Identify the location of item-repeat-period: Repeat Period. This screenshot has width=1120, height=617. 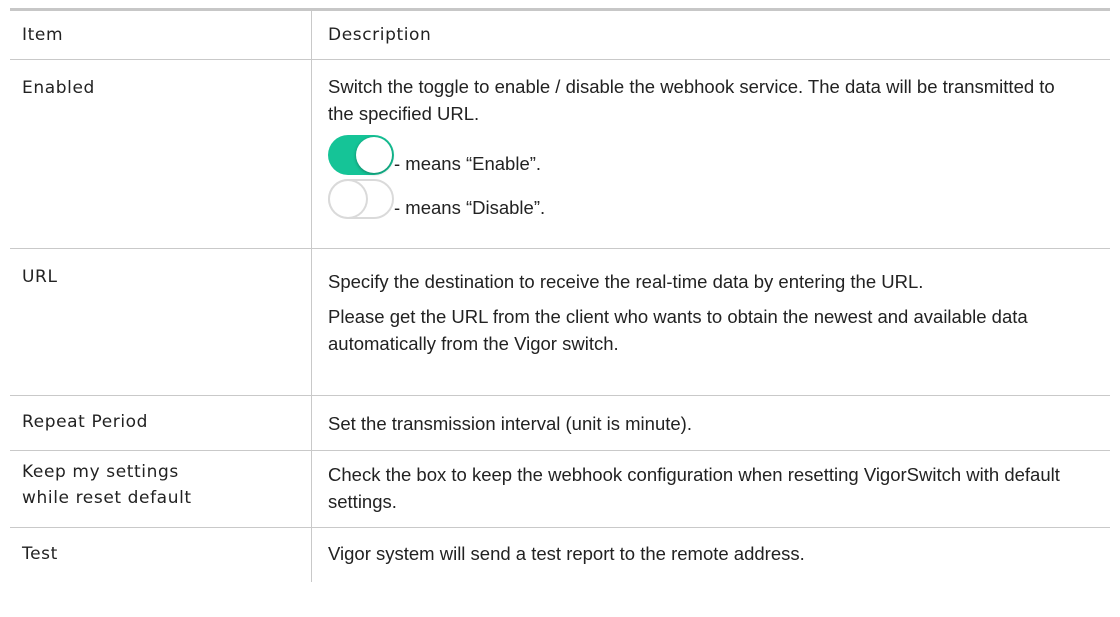
(161, 423).